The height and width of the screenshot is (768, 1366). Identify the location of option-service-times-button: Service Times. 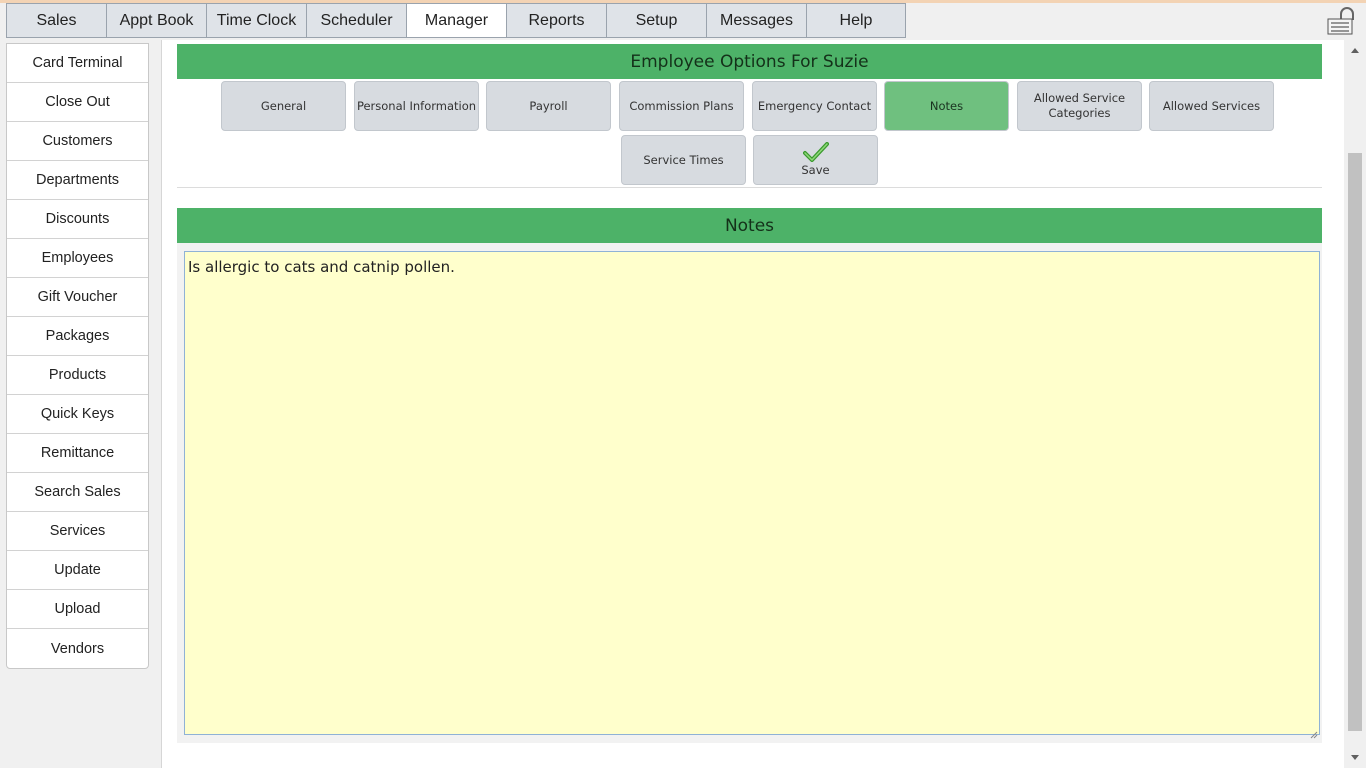
(683, 160).